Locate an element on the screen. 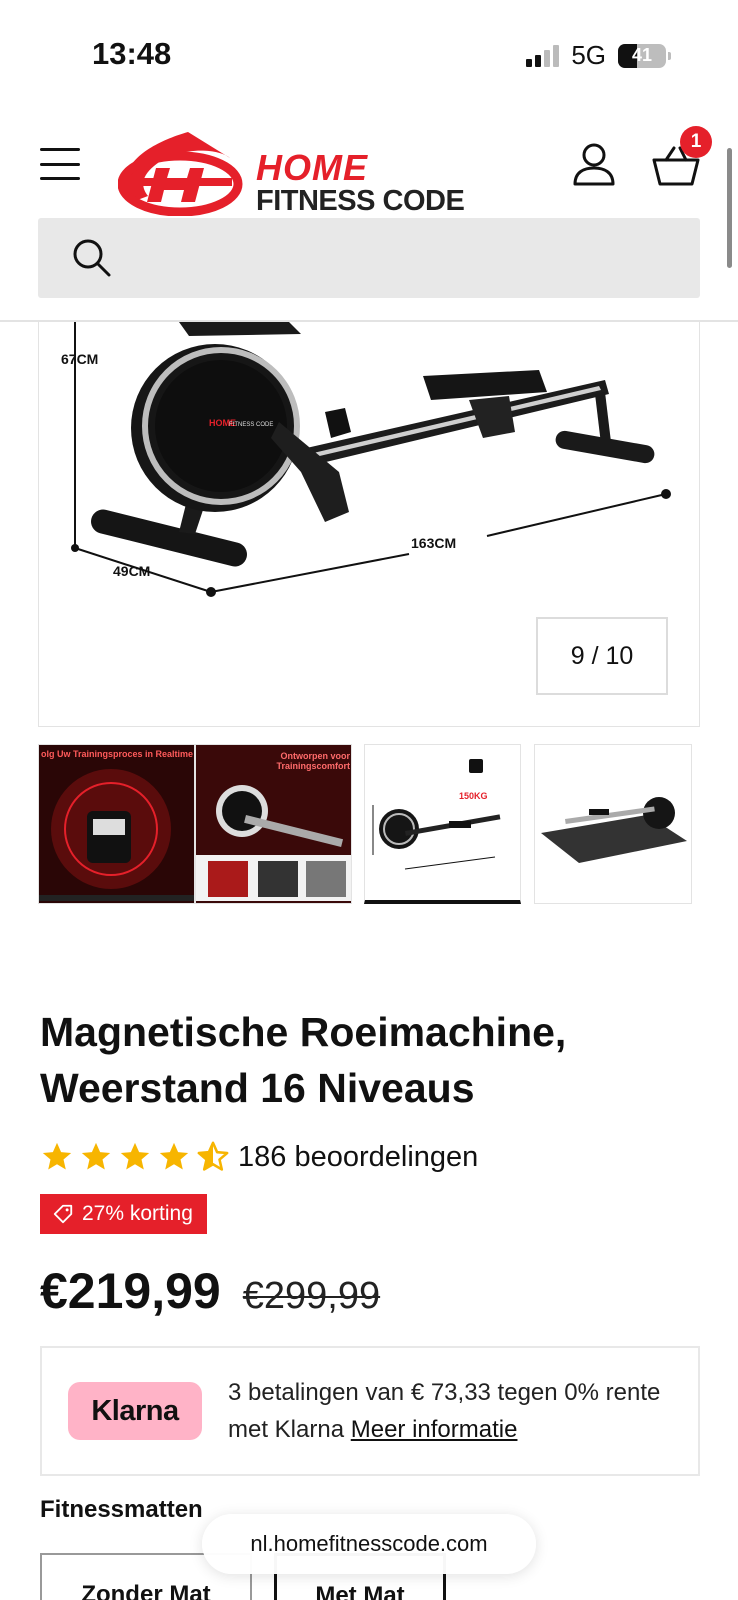 The height and width of the screenshot is (1600, 738). status-icons: 5G 41 is located at coordinates (598, 55).